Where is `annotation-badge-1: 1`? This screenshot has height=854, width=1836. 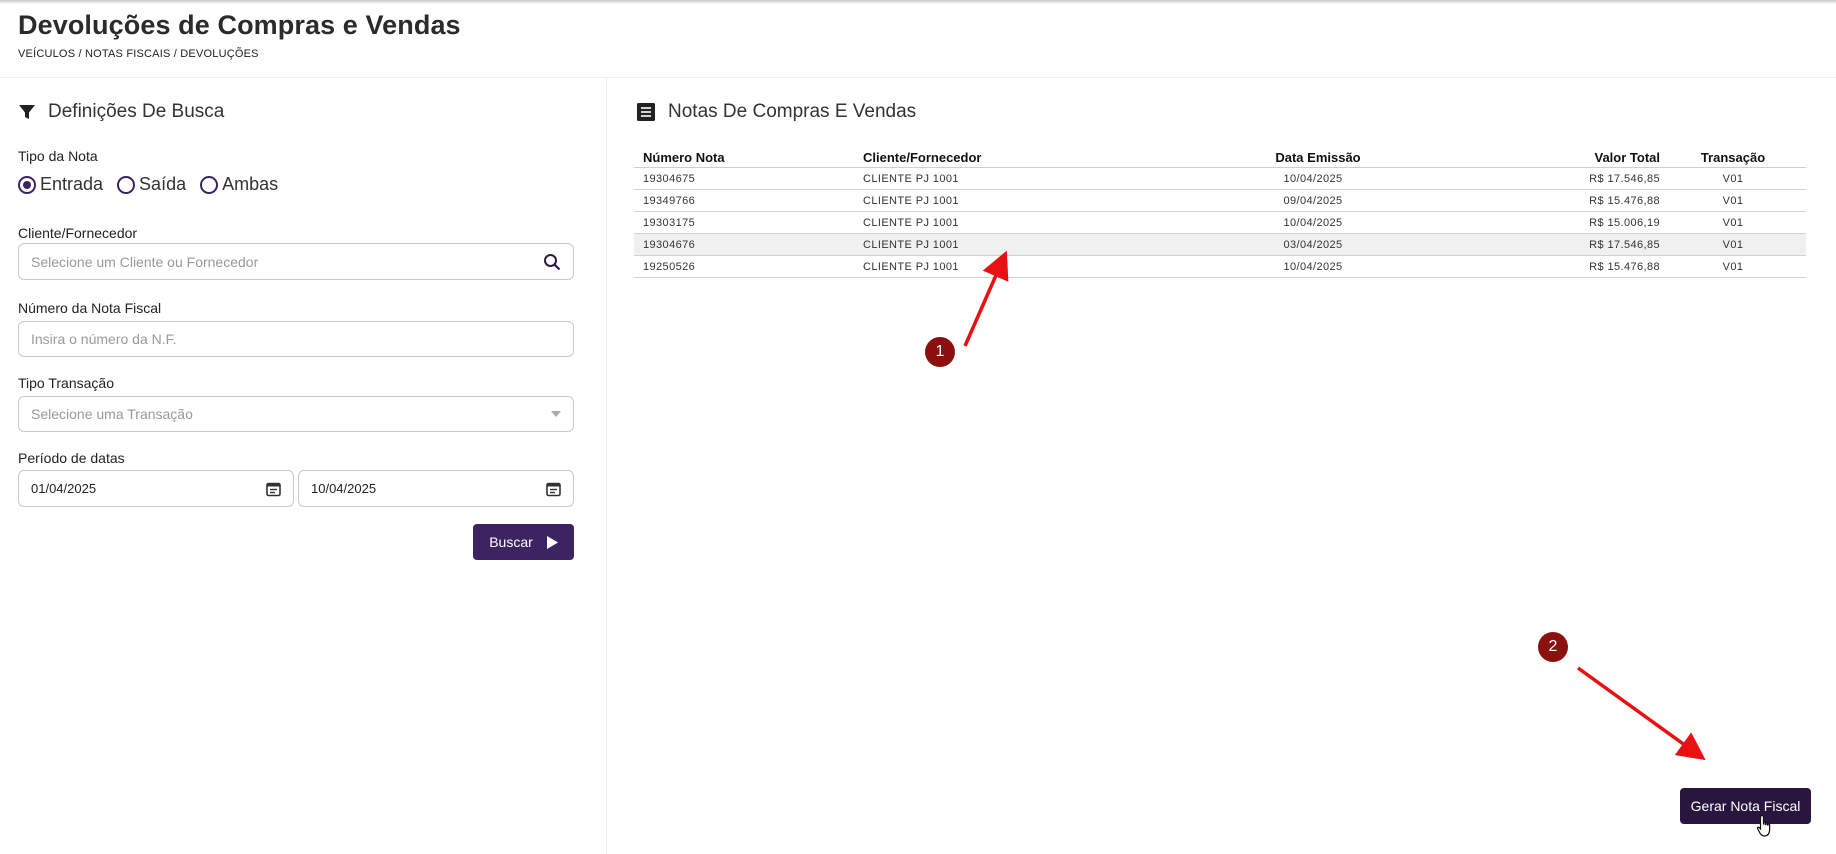 annotation-badge-1: 1 is located at coordinates (940, 352).